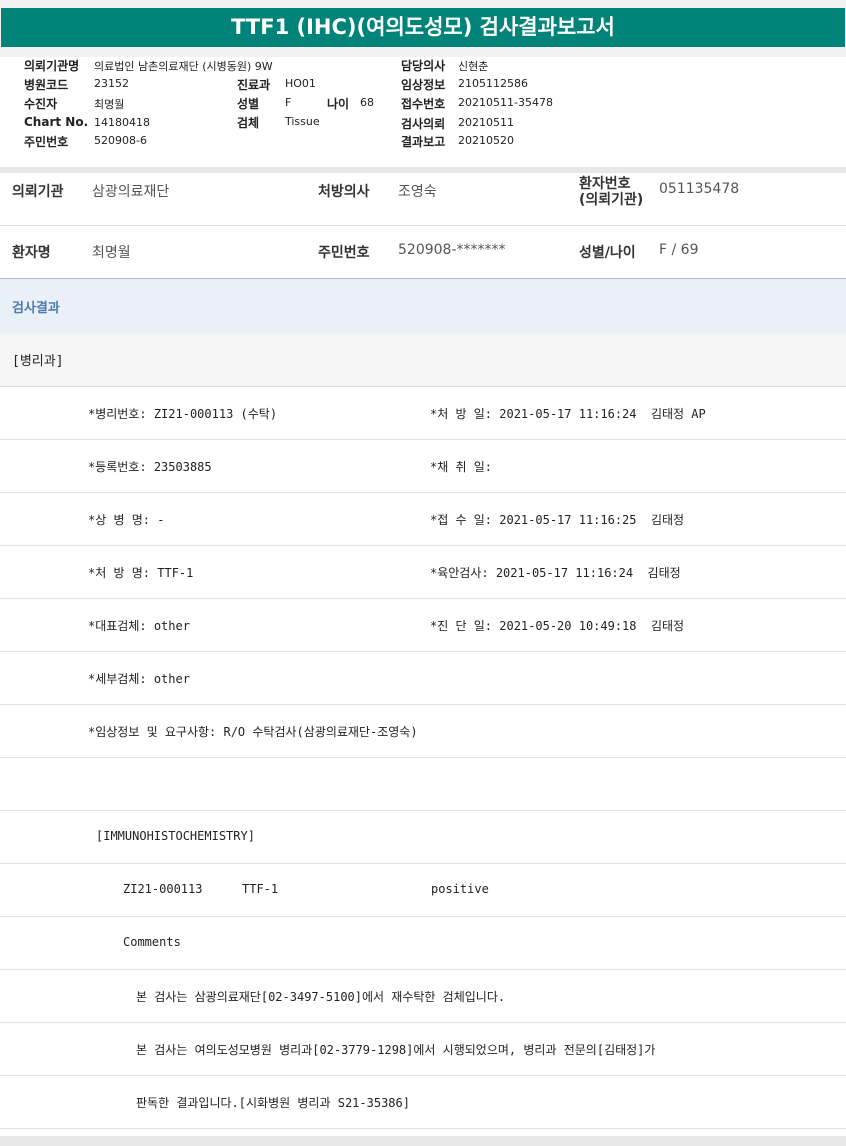  Describe the element at coordinates (302, 121) in the screenshot. I see `header-value-specimen: Tissue` at that location.